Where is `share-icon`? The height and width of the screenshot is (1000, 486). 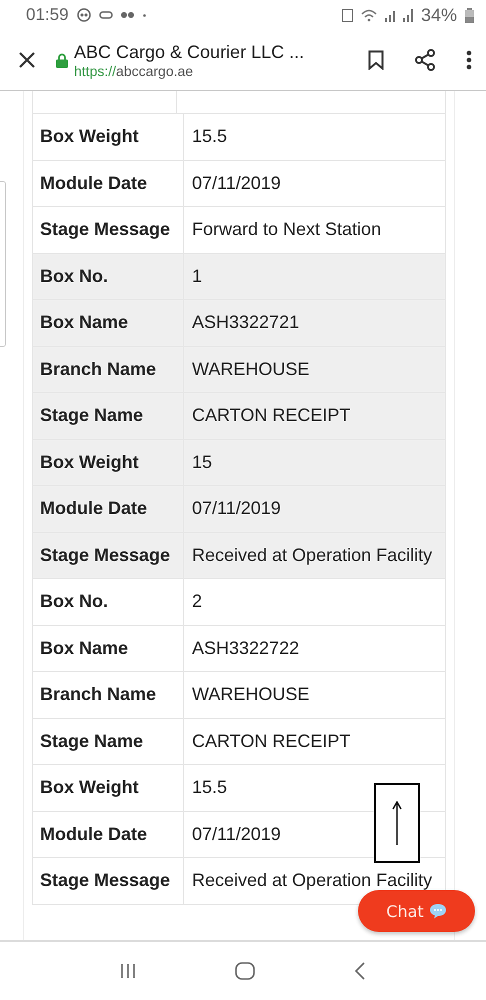
share-icon is located at coordinates (425, 60).